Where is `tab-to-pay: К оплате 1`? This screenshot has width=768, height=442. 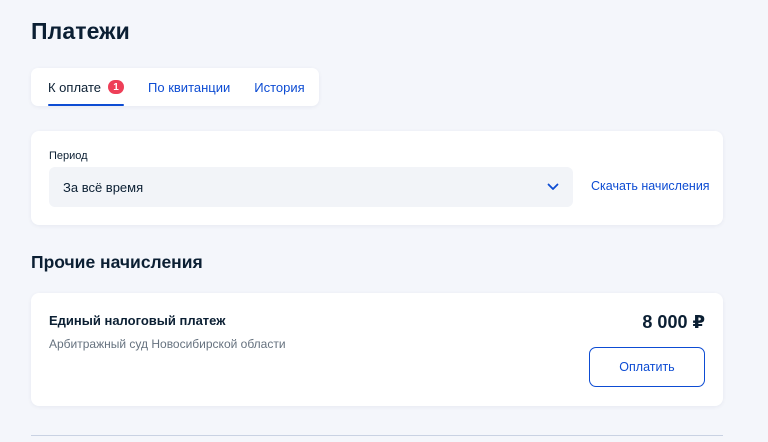 tab-to-pay: К оплате 1 is located at coordinates (86, 87).